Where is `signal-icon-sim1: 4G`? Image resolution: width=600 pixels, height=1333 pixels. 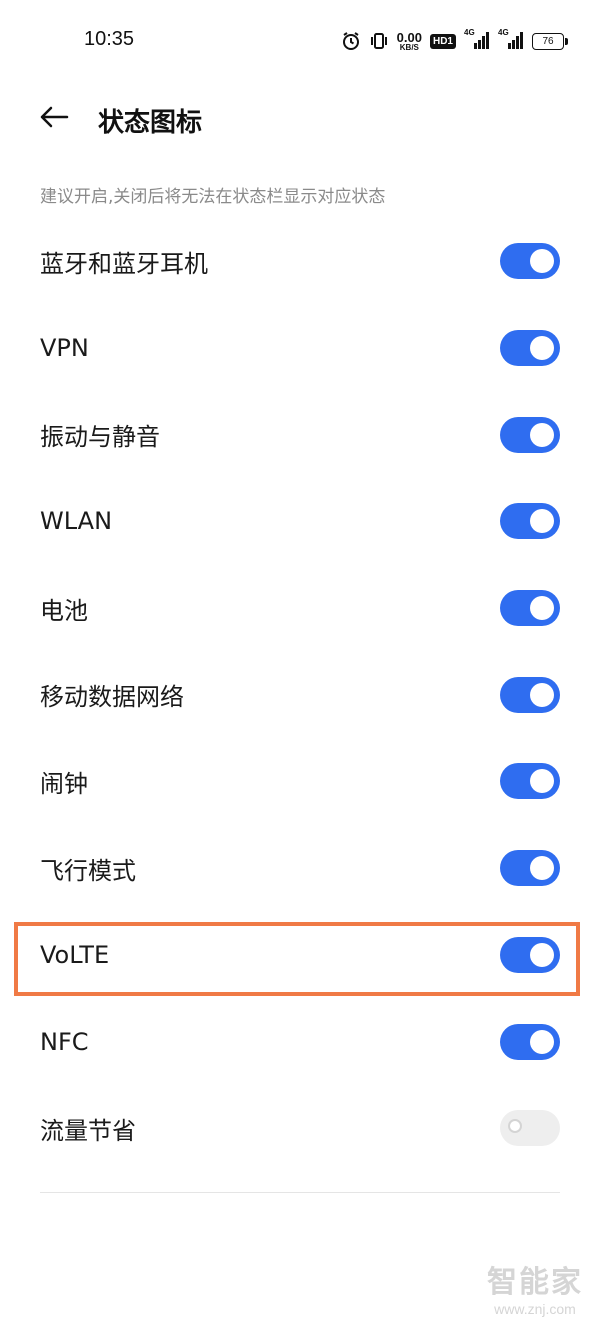
signal-icon-sim1: 4G is located at coordinates (477, 39).